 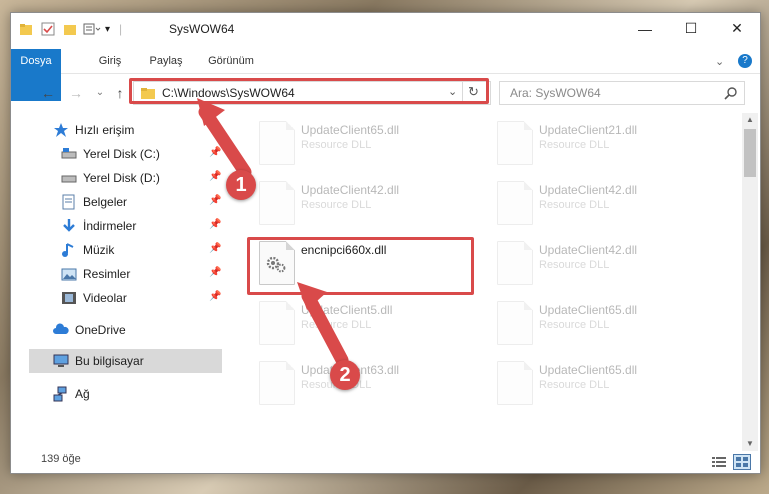 I want to click on step-badge-1: 1, so click(x=241, y=185).